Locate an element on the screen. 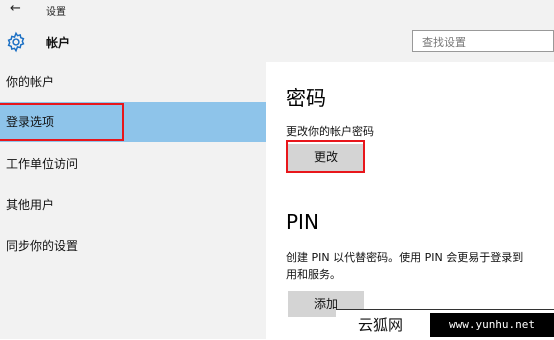 The image size is (554, 340). watermark-text: 云狐网 is located at coordinates (381, 325).